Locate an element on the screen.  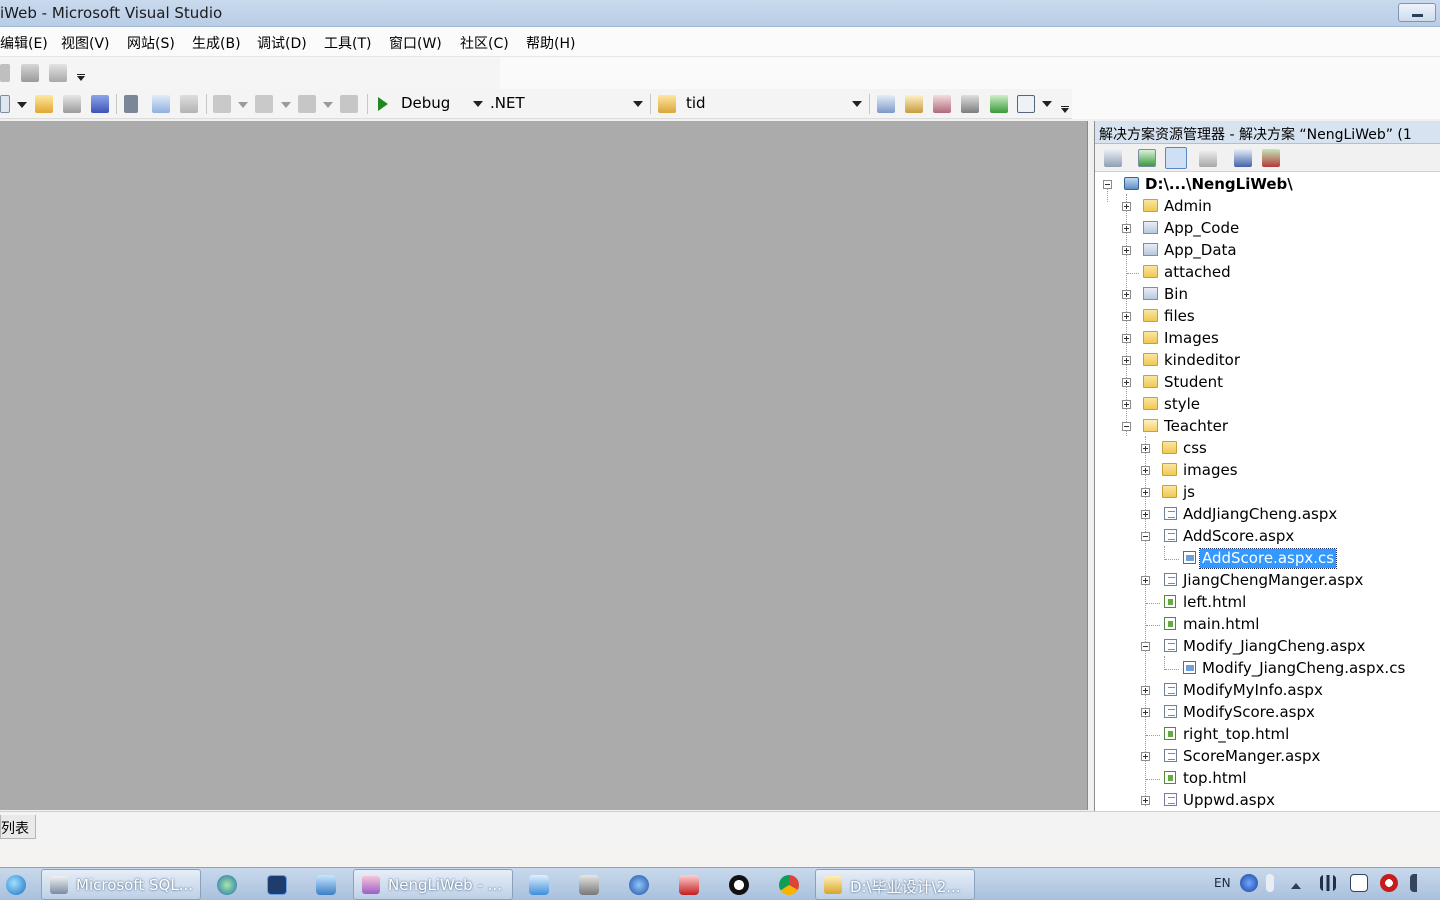
folder-tool-icon is located at coordinates (689, 885).